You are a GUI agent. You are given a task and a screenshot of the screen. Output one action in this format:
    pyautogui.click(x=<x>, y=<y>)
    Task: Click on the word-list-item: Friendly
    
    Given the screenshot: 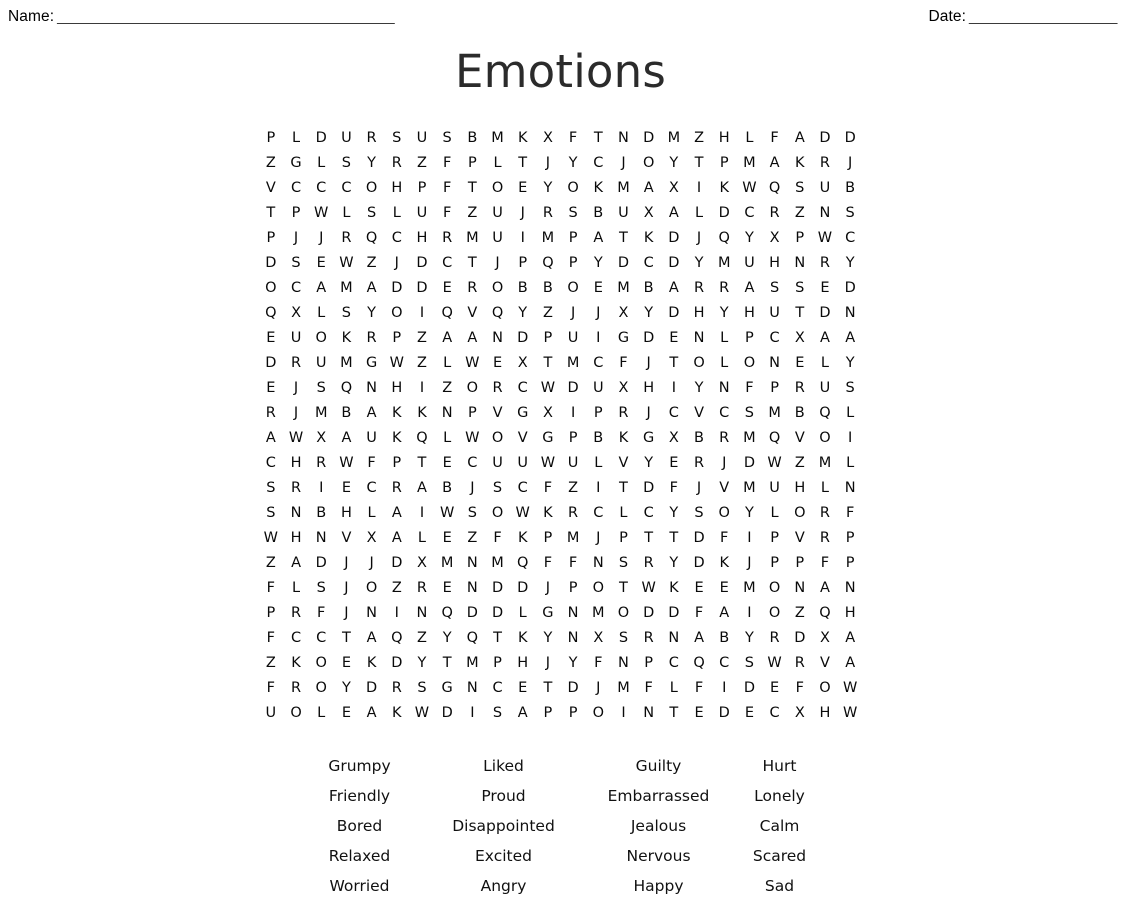 What is the action you would take?
    pyautogui.click(x=360, y=797)
    